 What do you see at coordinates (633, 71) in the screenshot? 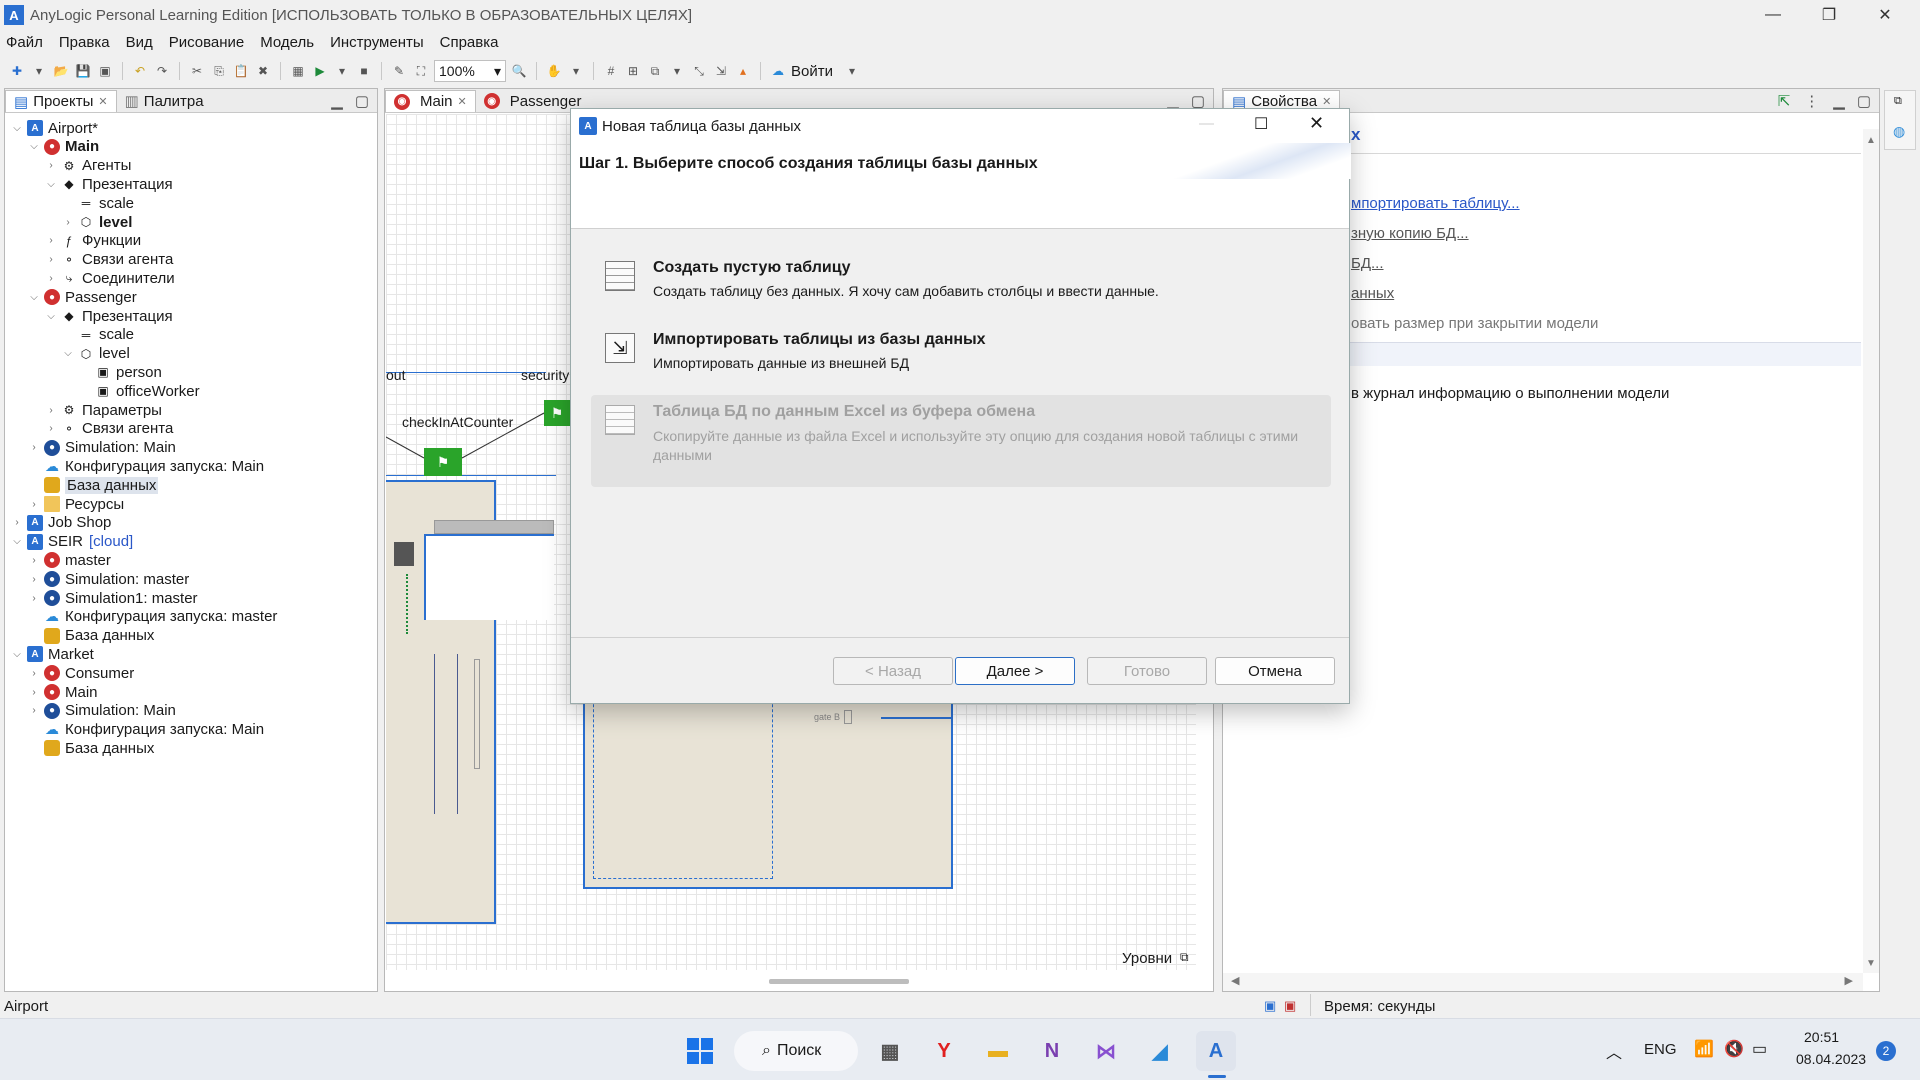
I see `snap-icon: ⊞` at bounding box center [633, 71].